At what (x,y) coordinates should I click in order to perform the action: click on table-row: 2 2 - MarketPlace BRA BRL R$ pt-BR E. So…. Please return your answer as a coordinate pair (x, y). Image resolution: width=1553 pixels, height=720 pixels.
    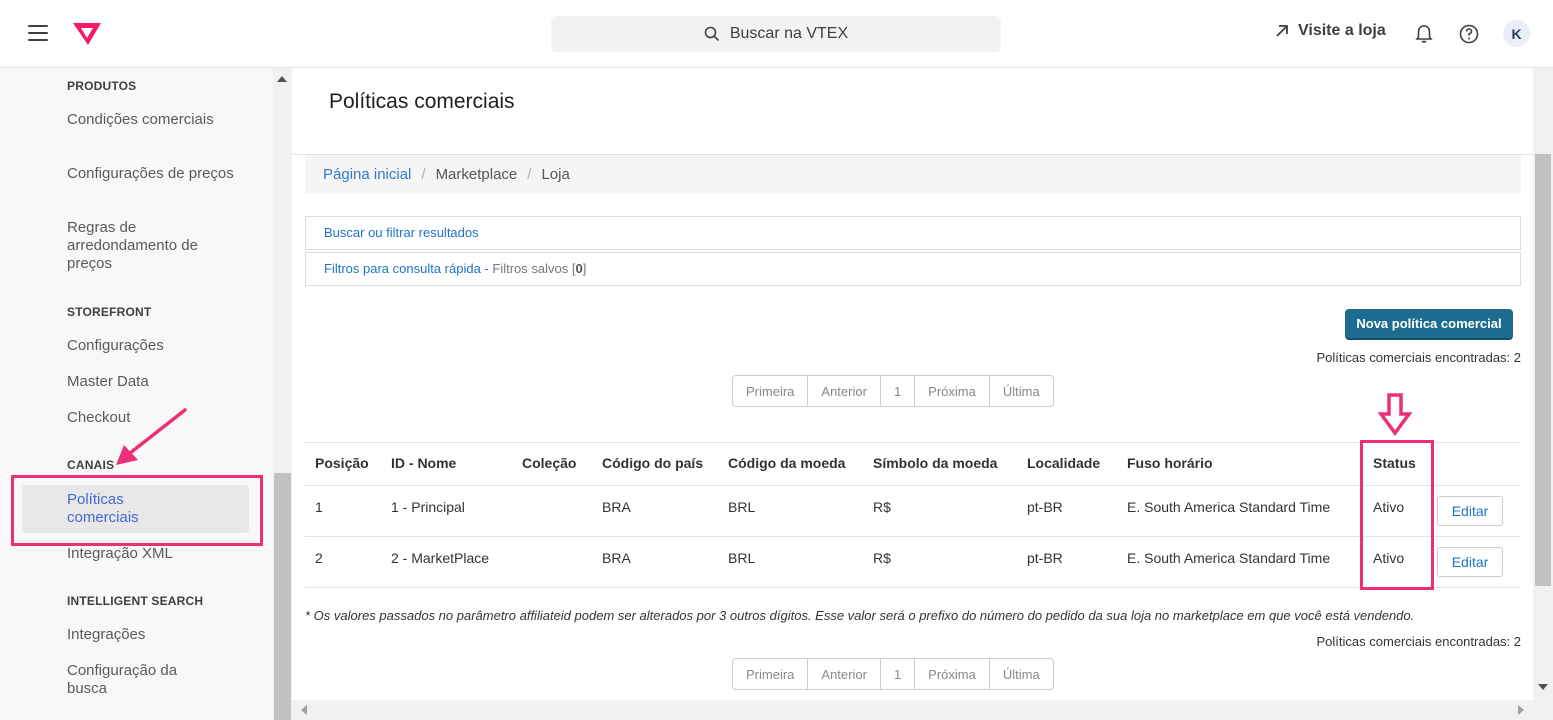
    Looking at the image, I should click on (913, 562).